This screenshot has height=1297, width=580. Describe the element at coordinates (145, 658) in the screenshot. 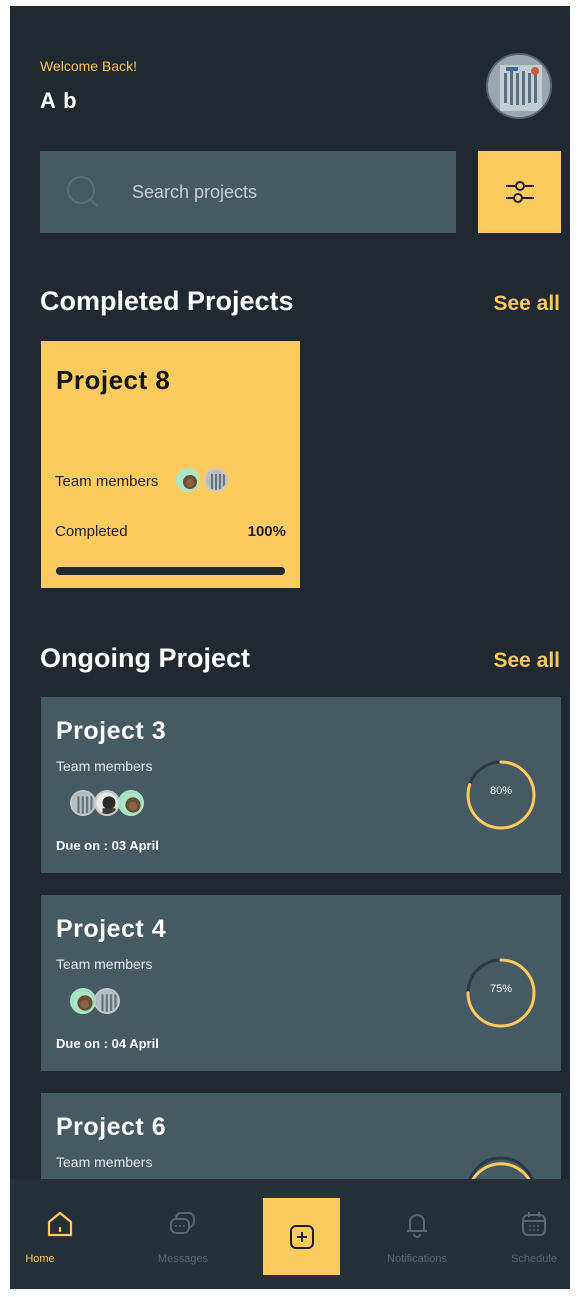

I see `ongoing-section-title: Ongoing Project` at that location.